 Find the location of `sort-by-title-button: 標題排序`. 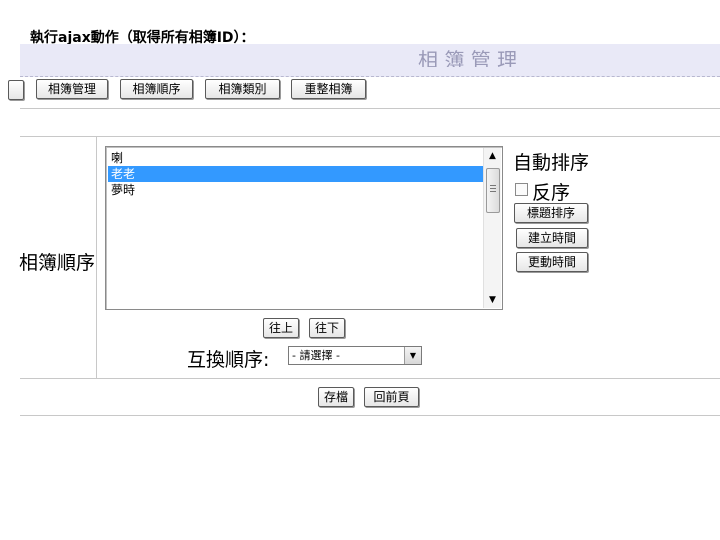

sort-by-title-button: 標題排序 is located at coordinates (551, 213).